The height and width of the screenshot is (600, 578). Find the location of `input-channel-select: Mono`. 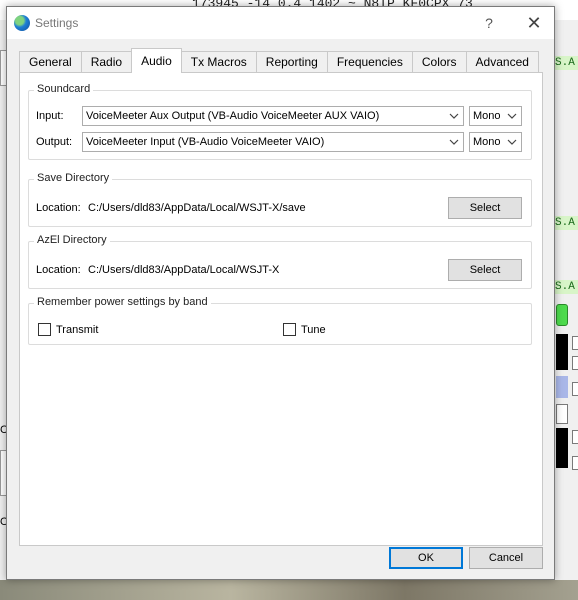

input-channel-select: Mono is located at coordinates (495, 116).